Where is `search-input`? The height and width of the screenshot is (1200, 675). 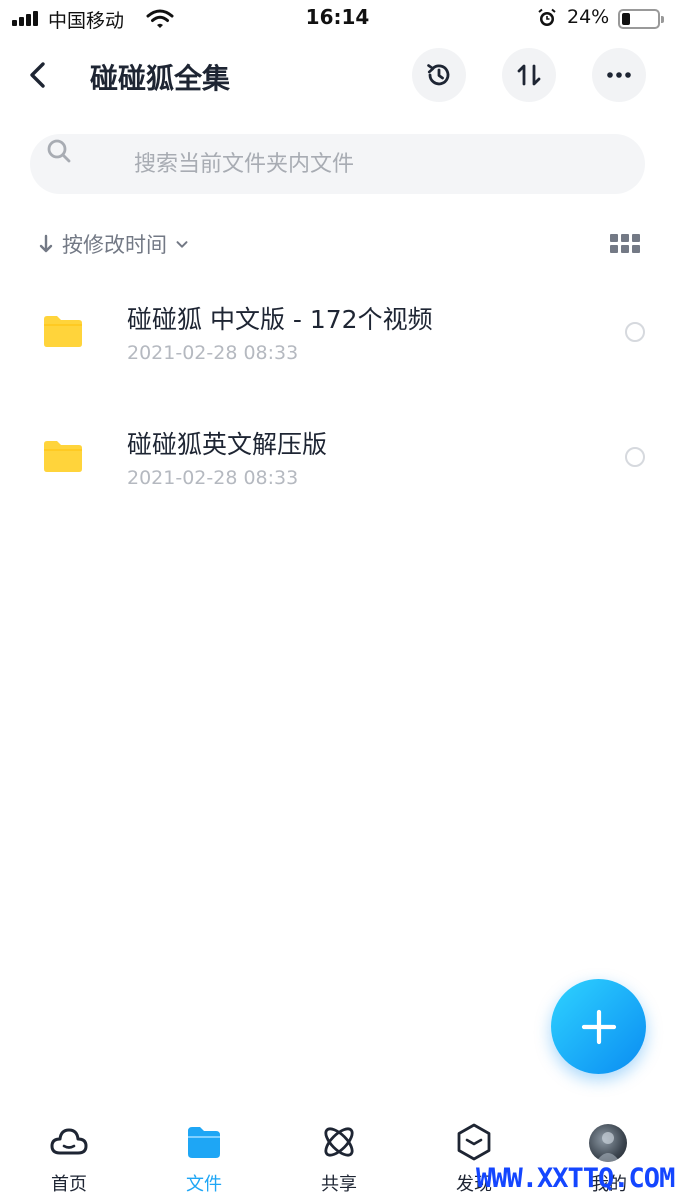 search-input is located at coordinates (374, 164).